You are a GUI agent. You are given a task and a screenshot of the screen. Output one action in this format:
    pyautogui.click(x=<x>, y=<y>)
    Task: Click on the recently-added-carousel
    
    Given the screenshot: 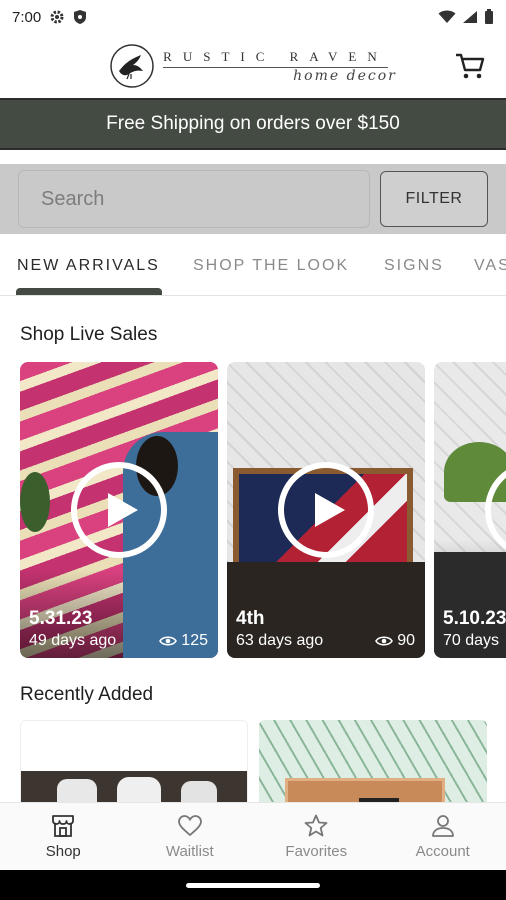 What is the action you would take?
    pyautogui.click(x=253, y=761)
    